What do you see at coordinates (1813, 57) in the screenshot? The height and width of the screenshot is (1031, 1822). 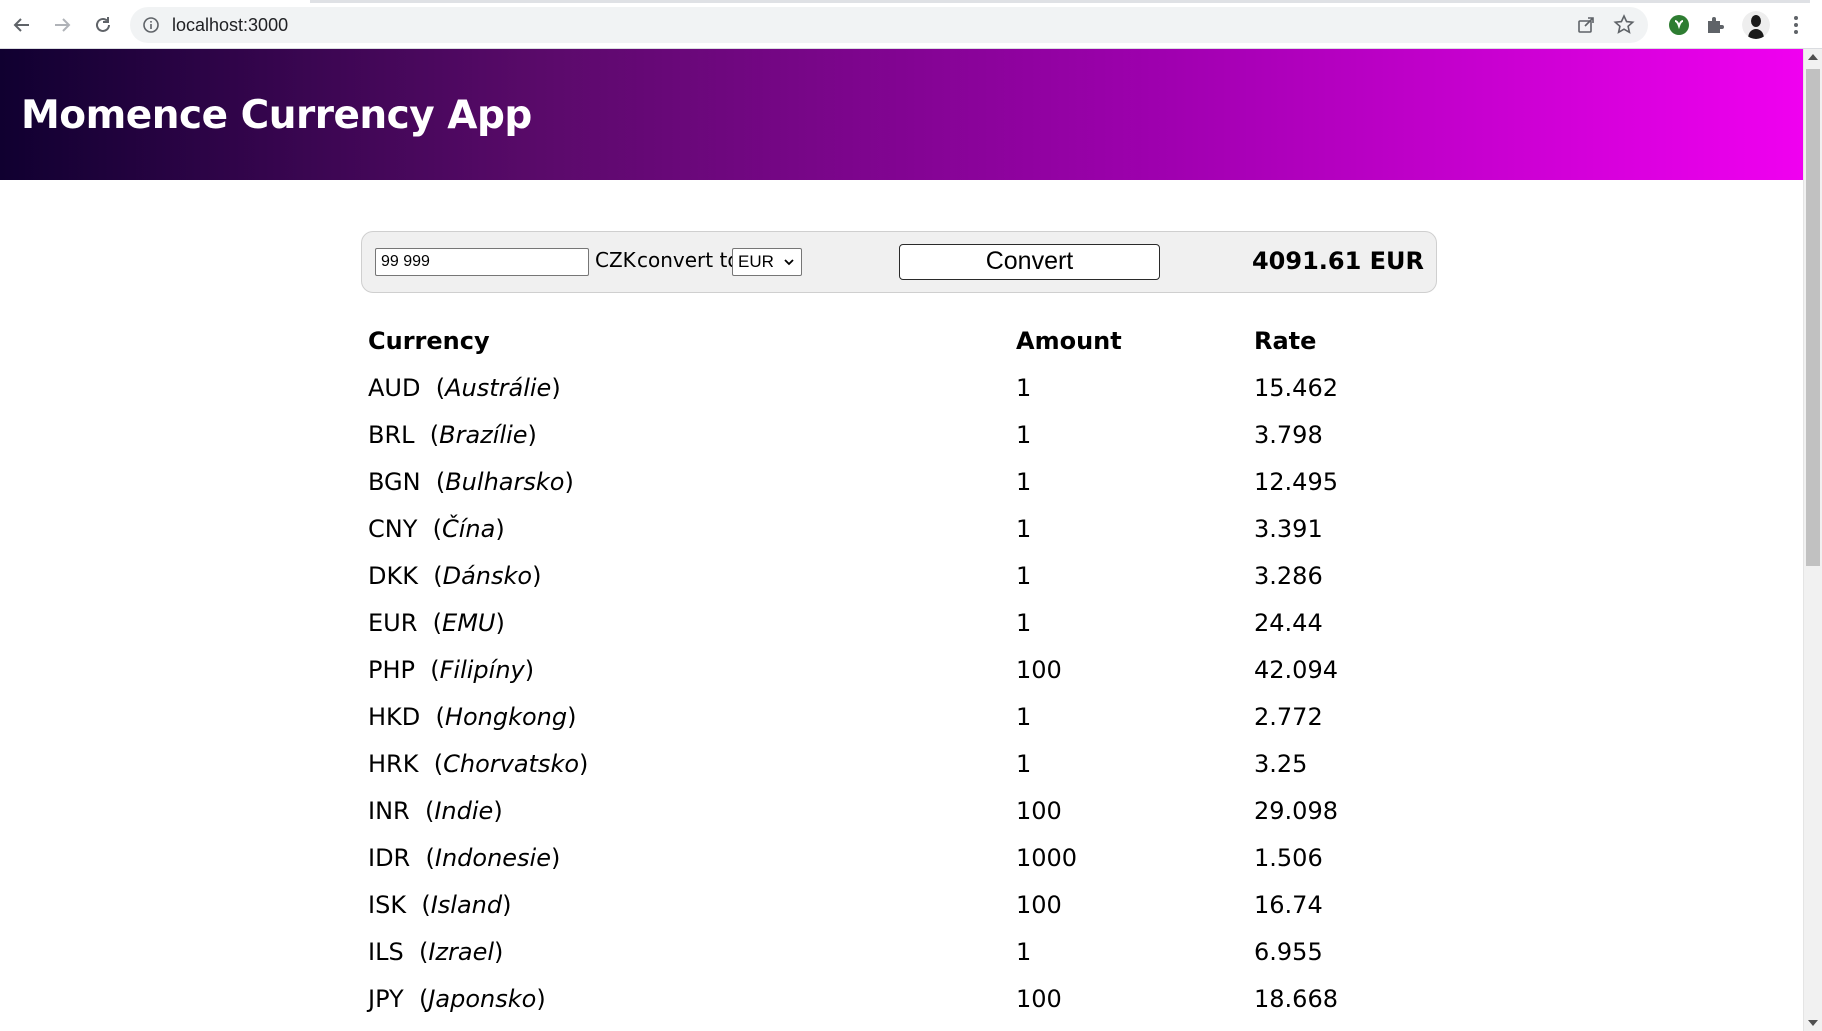 I see `scroll-up-arrow-icon` at bounding box center [1813, 57].